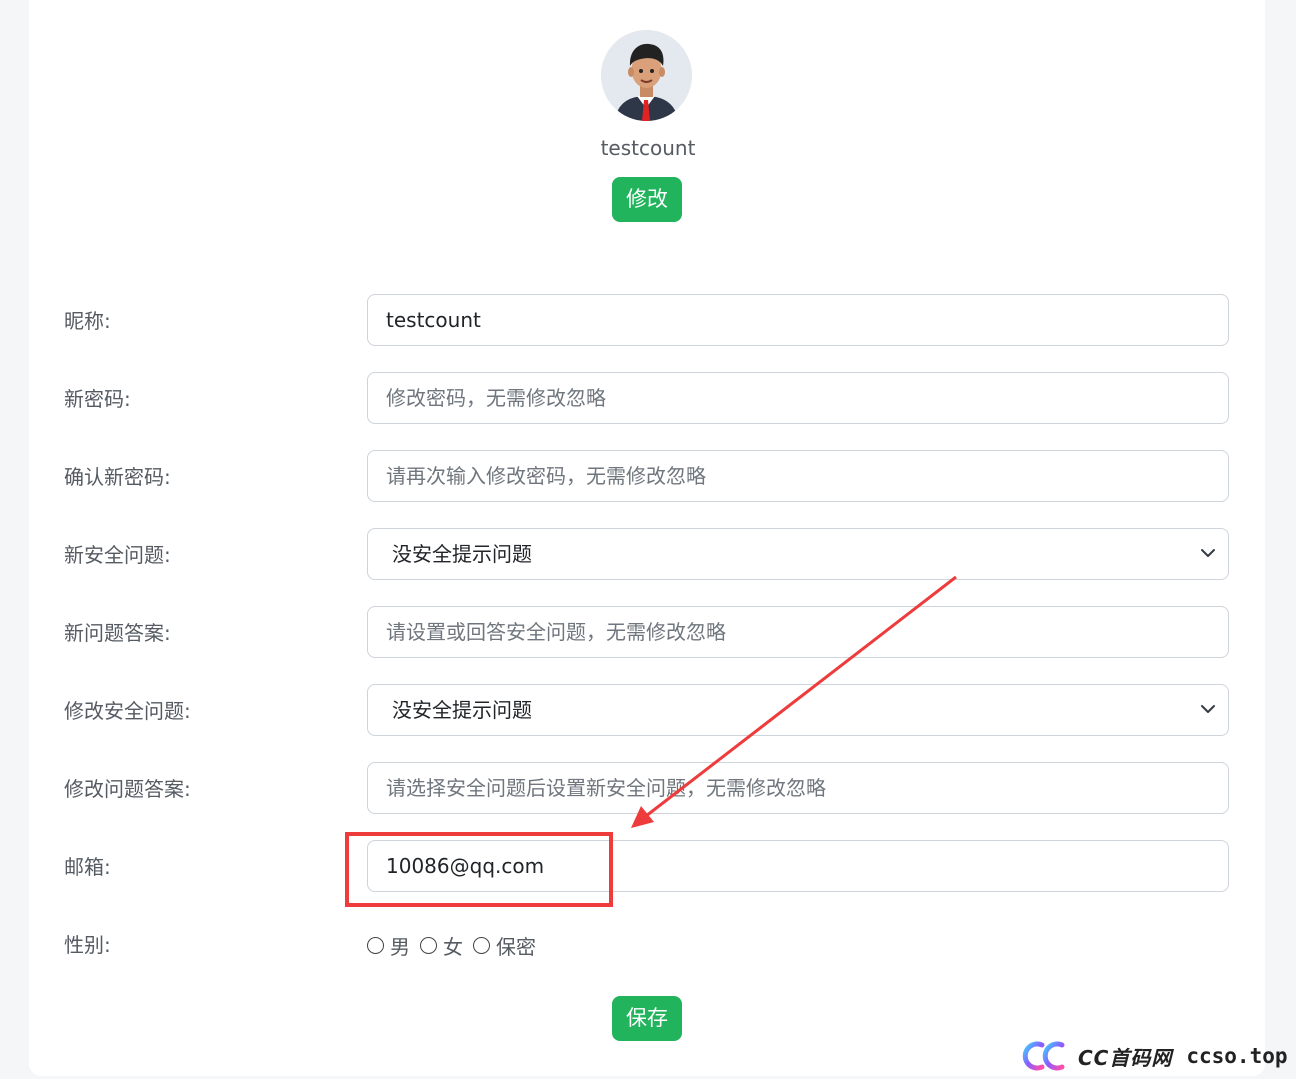 This screenshot has width=1296, height=1079. I want to click on gender-option-label: 保密, so click(516, 946).